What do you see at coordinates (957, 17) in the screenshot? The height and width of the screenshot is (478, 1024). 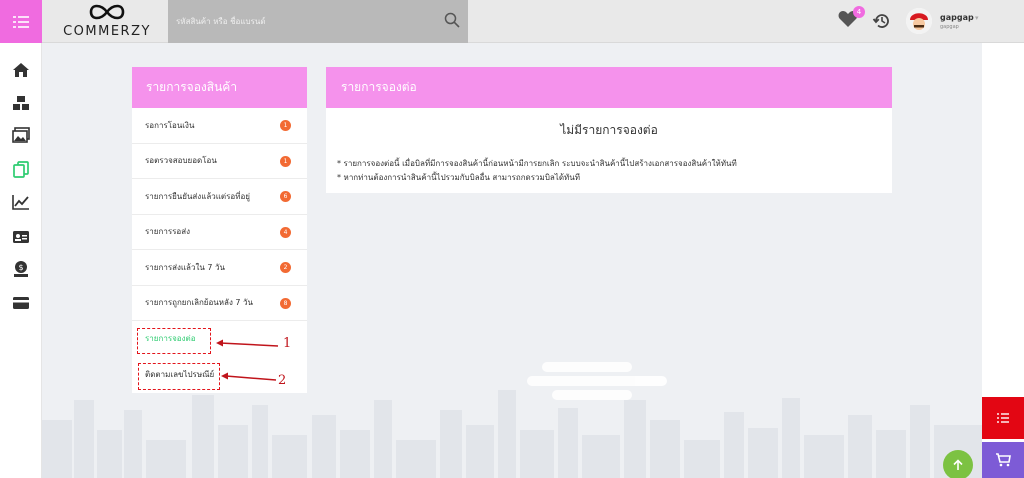 I see `user-name: gapgap` at bounding box center [957, 17].